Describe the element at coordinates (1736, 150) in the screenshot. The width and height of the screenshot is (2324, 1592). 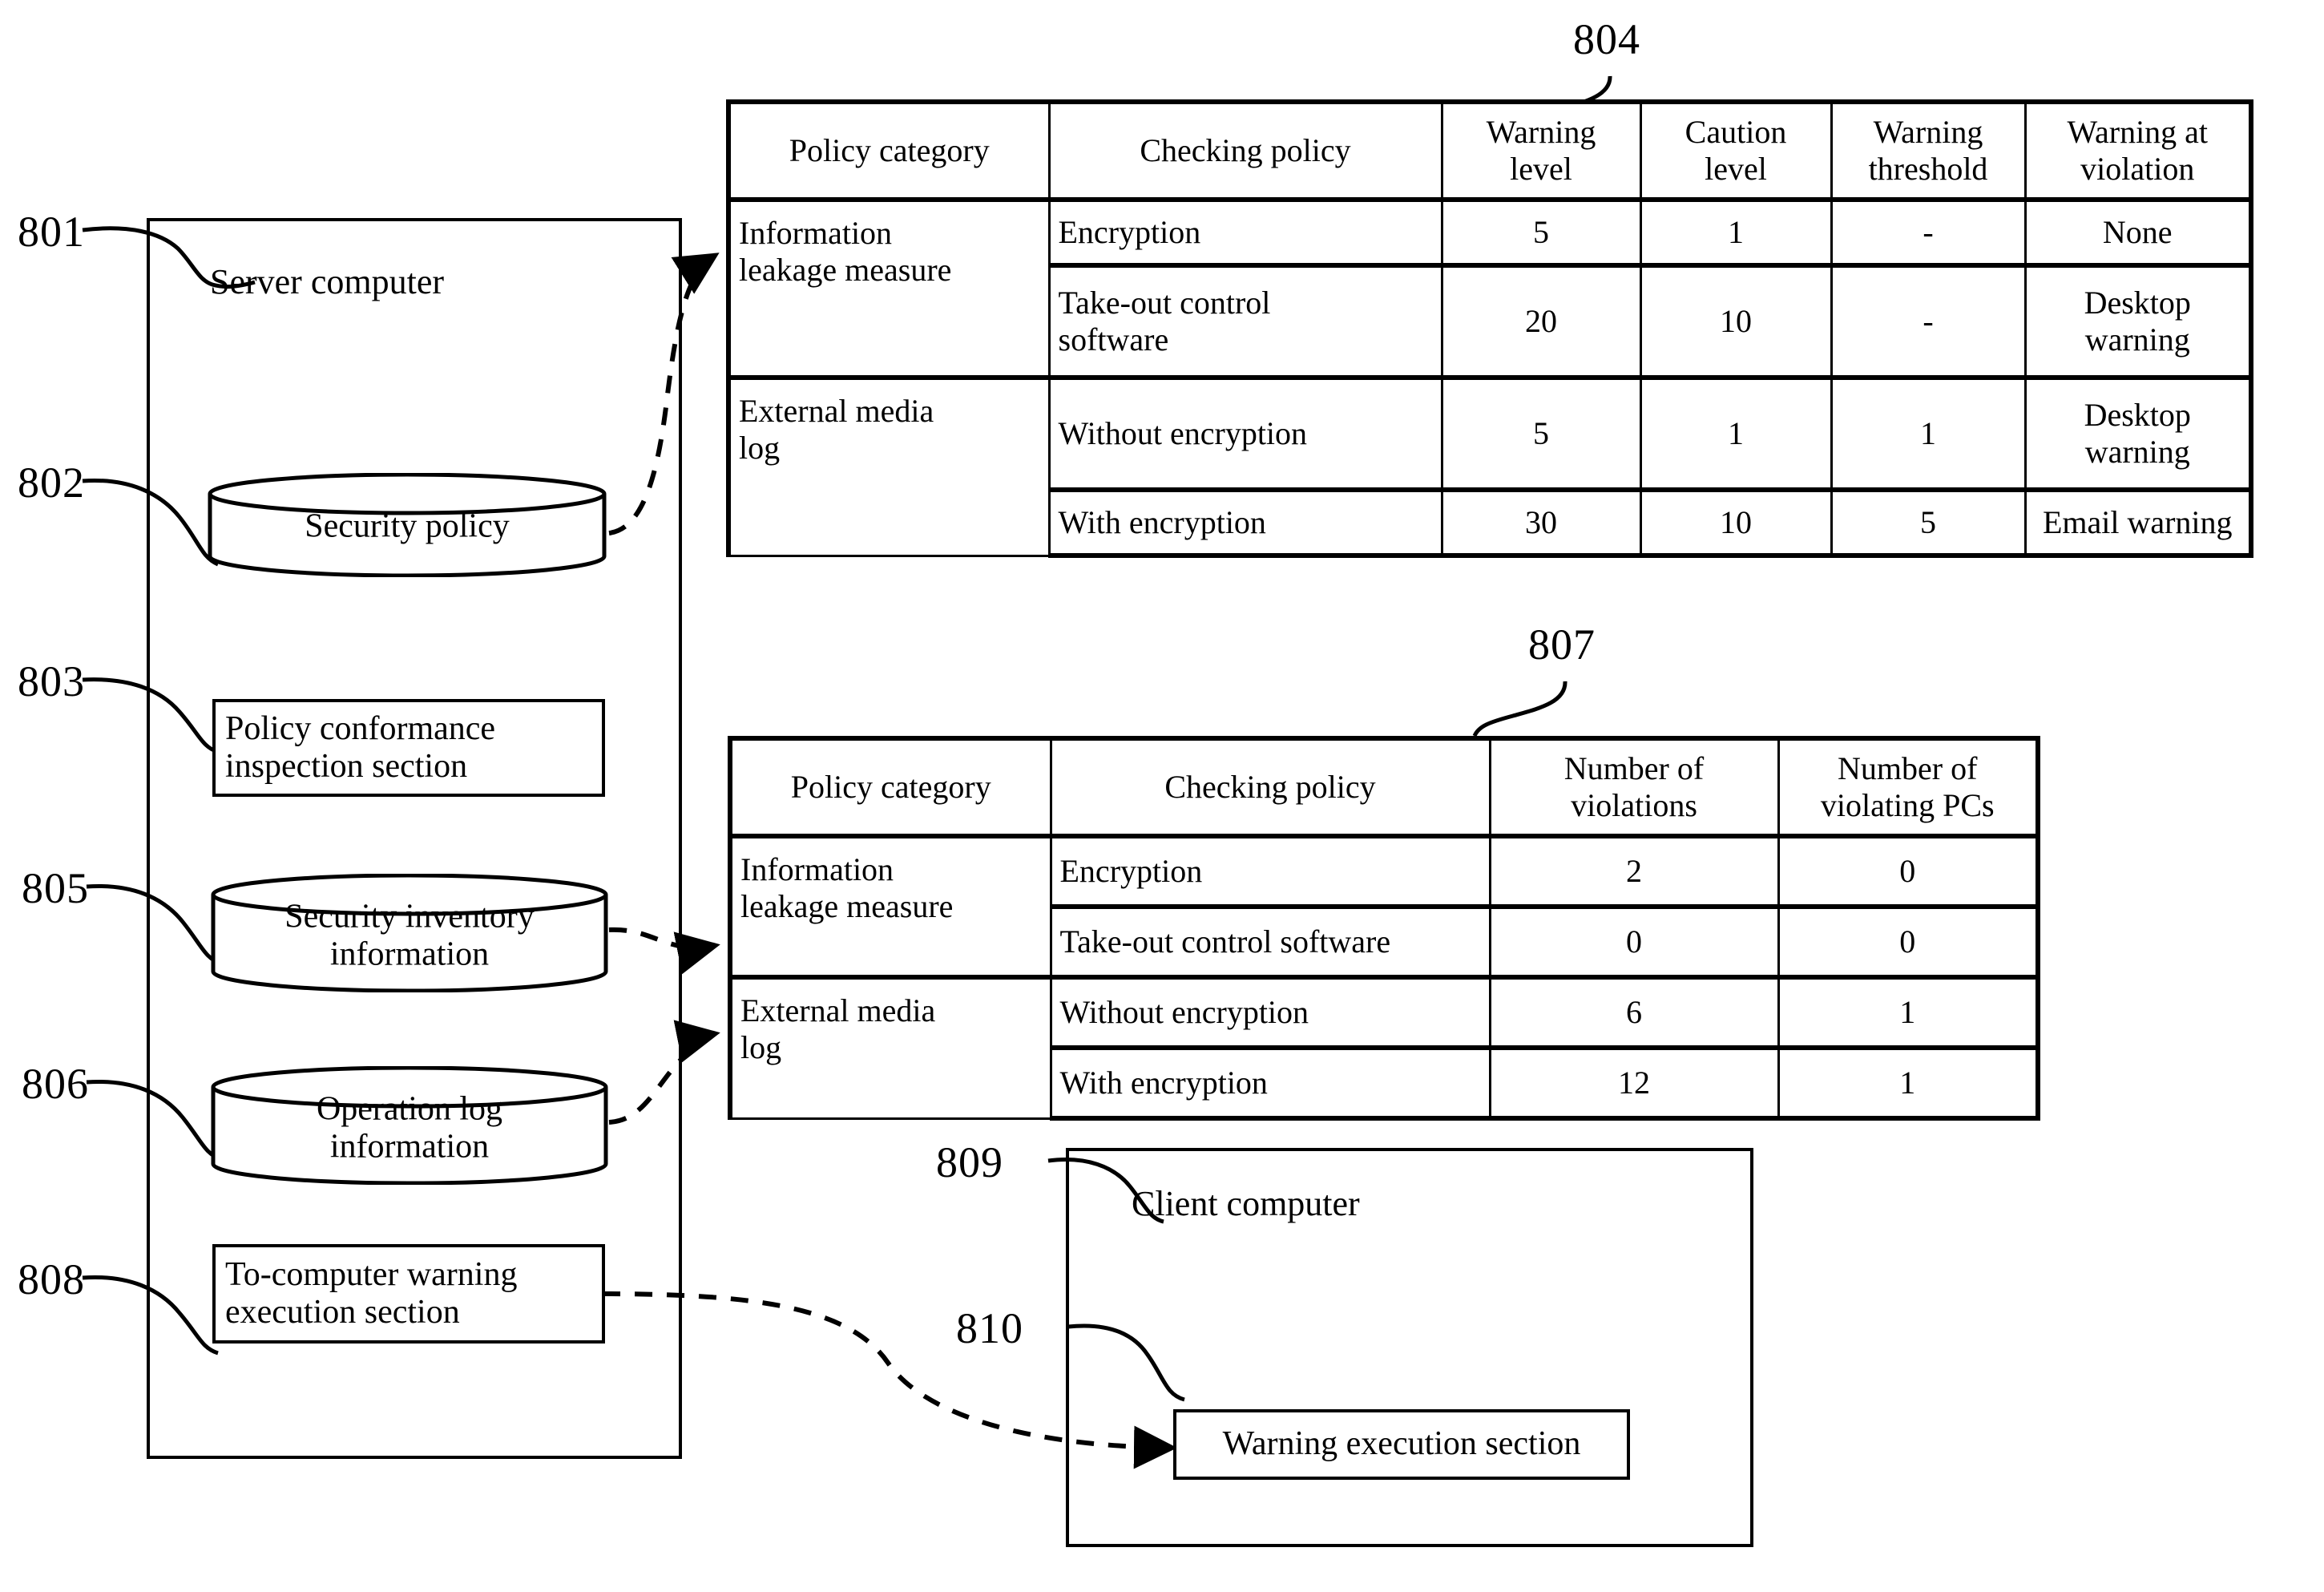
I see `th-caution-level: Caution level` at that location.